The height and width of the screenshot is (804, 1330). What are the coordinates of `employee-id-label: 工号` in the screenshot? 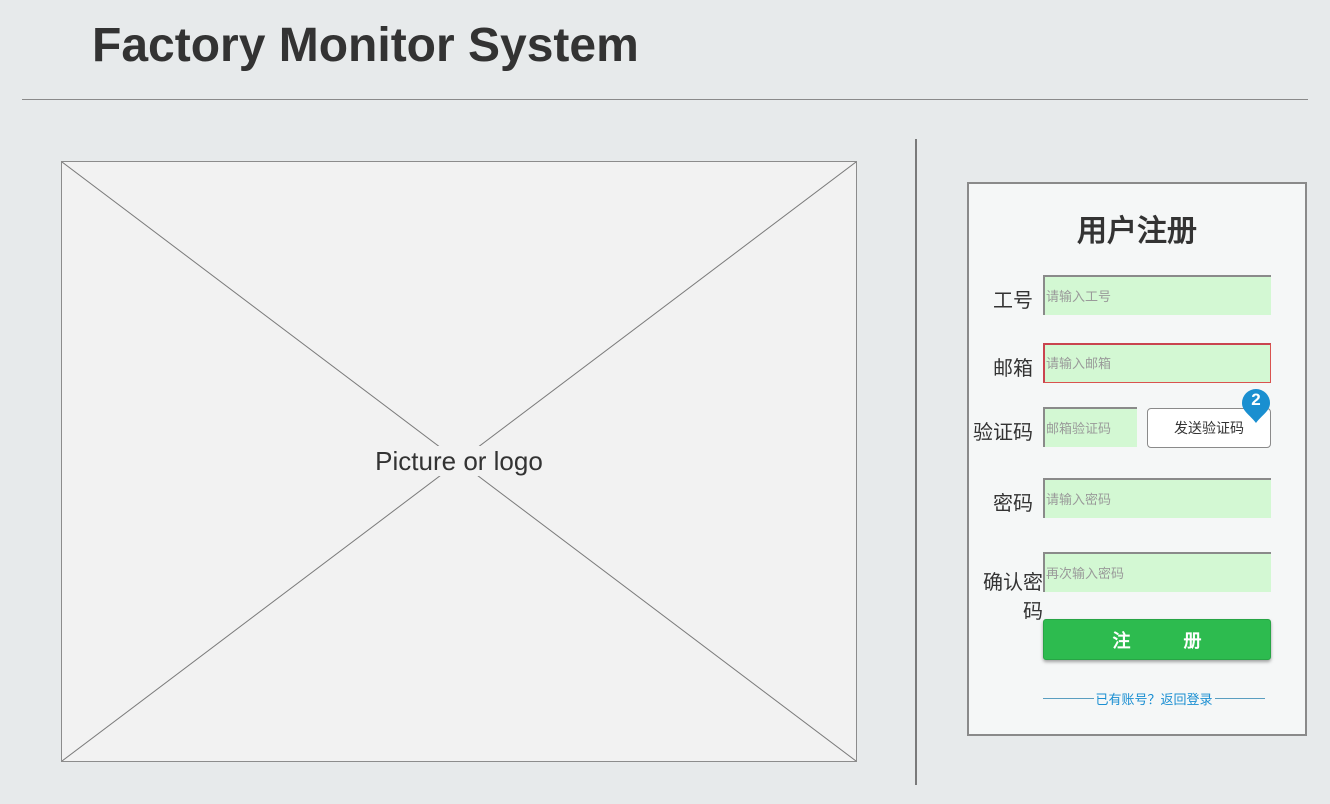 It's located at (1013, 301).